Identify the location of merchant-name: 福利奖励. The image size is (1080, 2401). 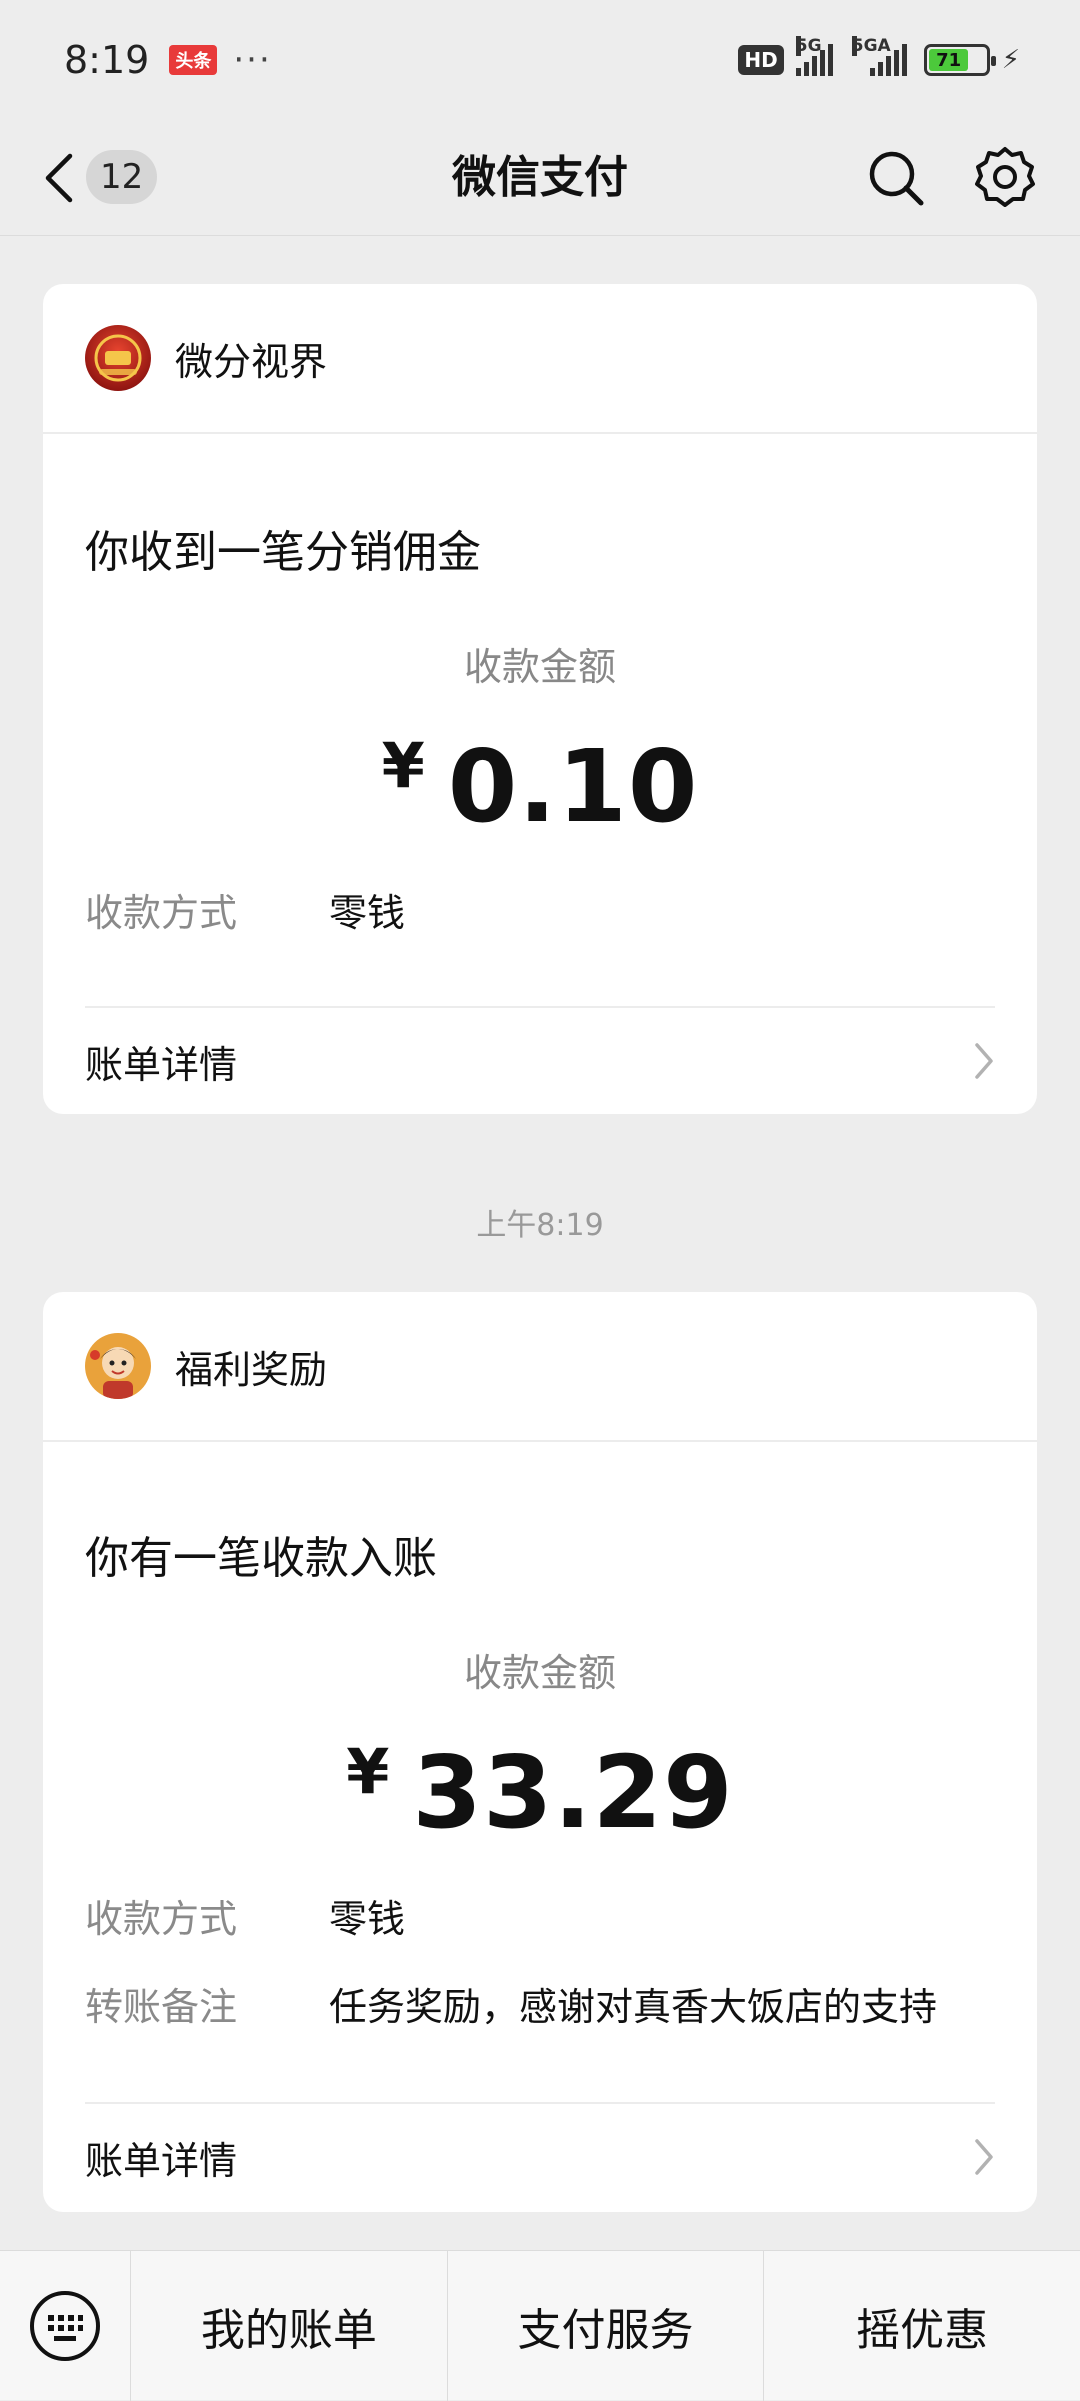
(251, 1369).